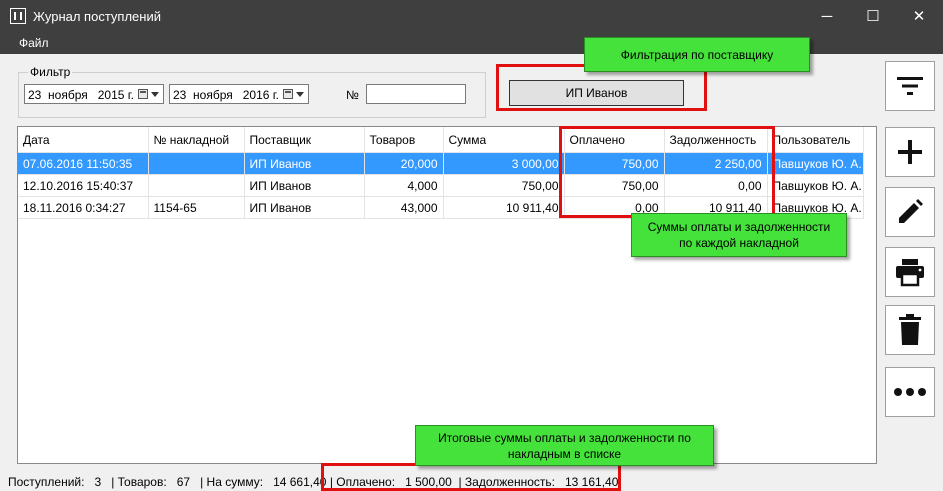 The height and width of the screenshot is (491, 943). Describe the element at coordinates (300, 482) in the screenshot. I see `status-sum-value: 14 661,40` at that location.